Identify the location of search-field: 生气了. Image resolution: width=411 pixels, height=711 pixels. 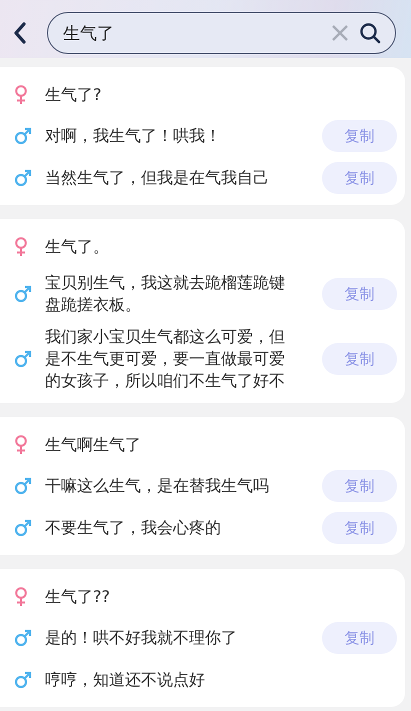
(221, 33).